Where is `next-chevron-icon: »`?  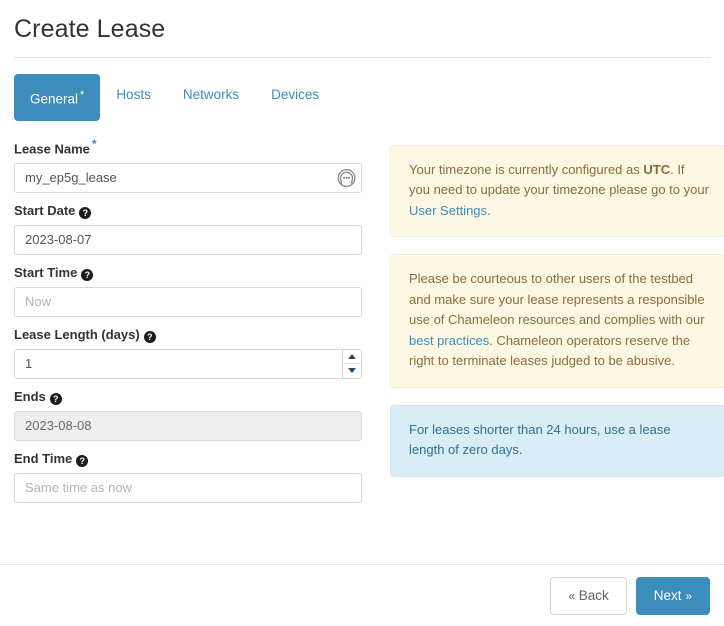
next-chevron-icon: » is located at coordinates (688, 595).